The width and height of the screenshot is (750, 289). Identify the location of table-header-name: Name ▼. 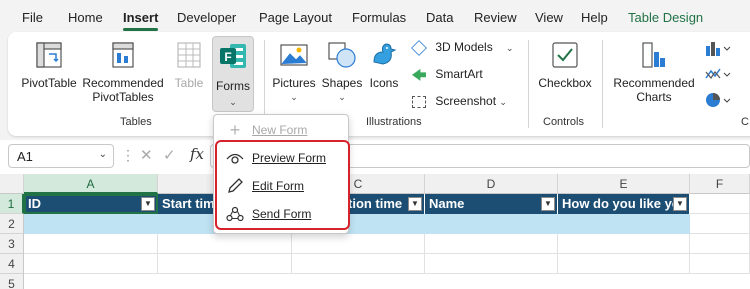
(491, 204).